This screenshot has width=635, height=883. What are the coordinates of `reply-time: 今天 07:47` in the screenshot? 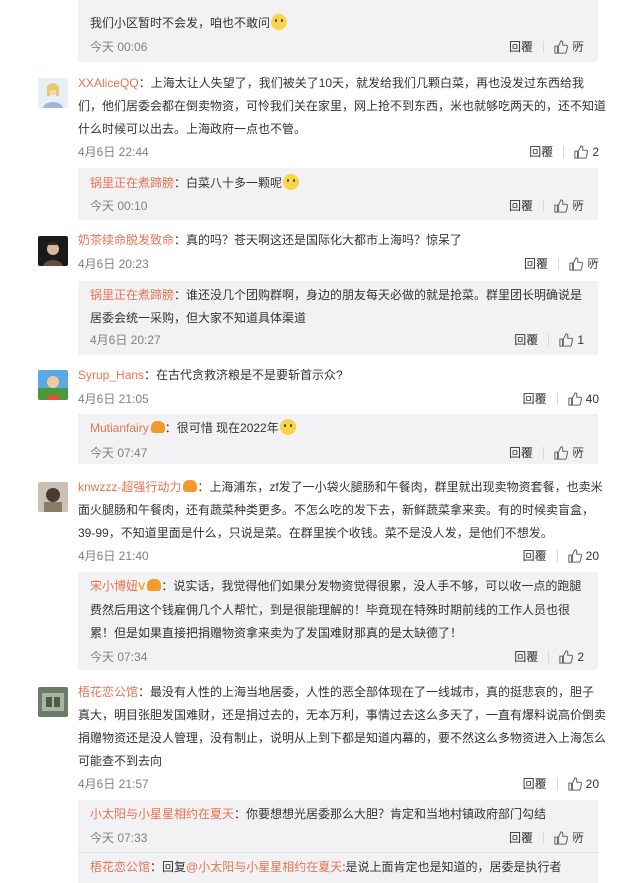 It's located at (119, 453).